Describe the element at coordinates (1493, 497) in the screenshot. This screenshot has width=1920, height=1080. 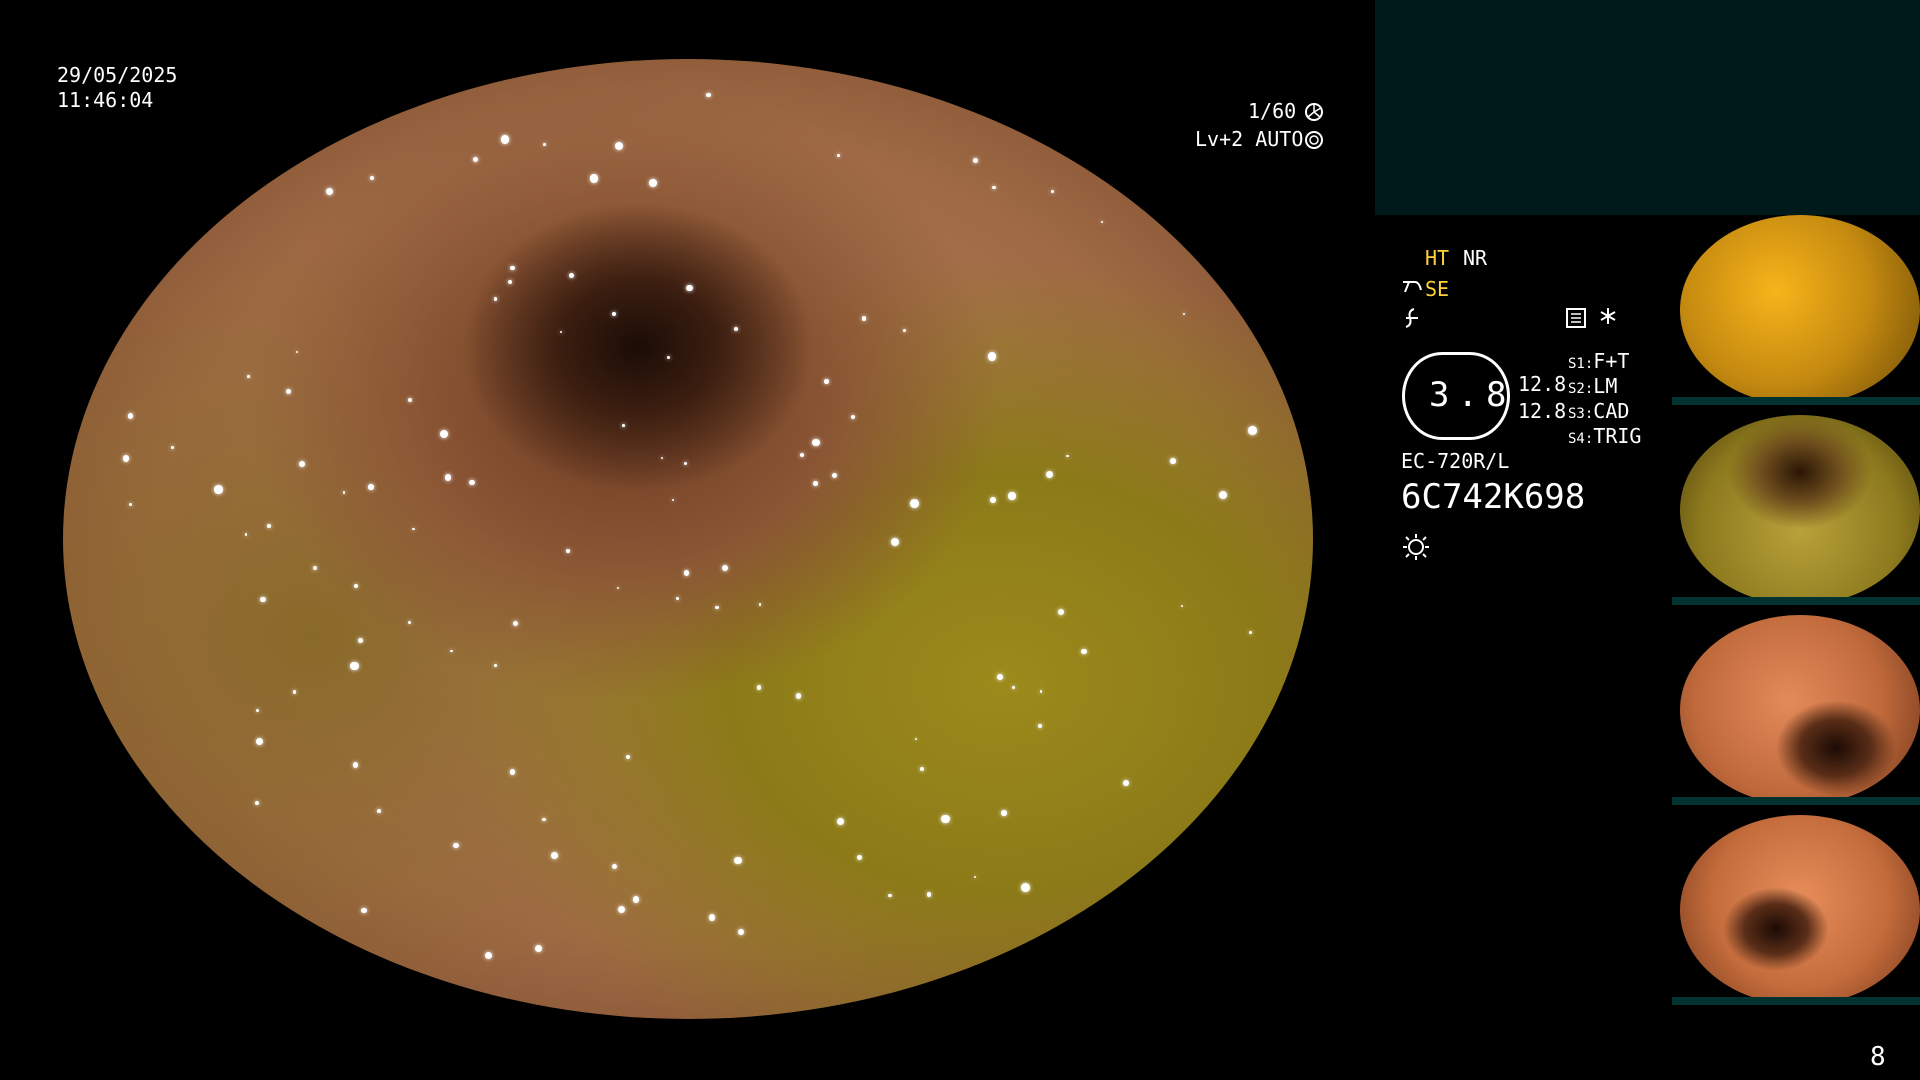
I see `serial-number-label: 6C742K698` at that location.